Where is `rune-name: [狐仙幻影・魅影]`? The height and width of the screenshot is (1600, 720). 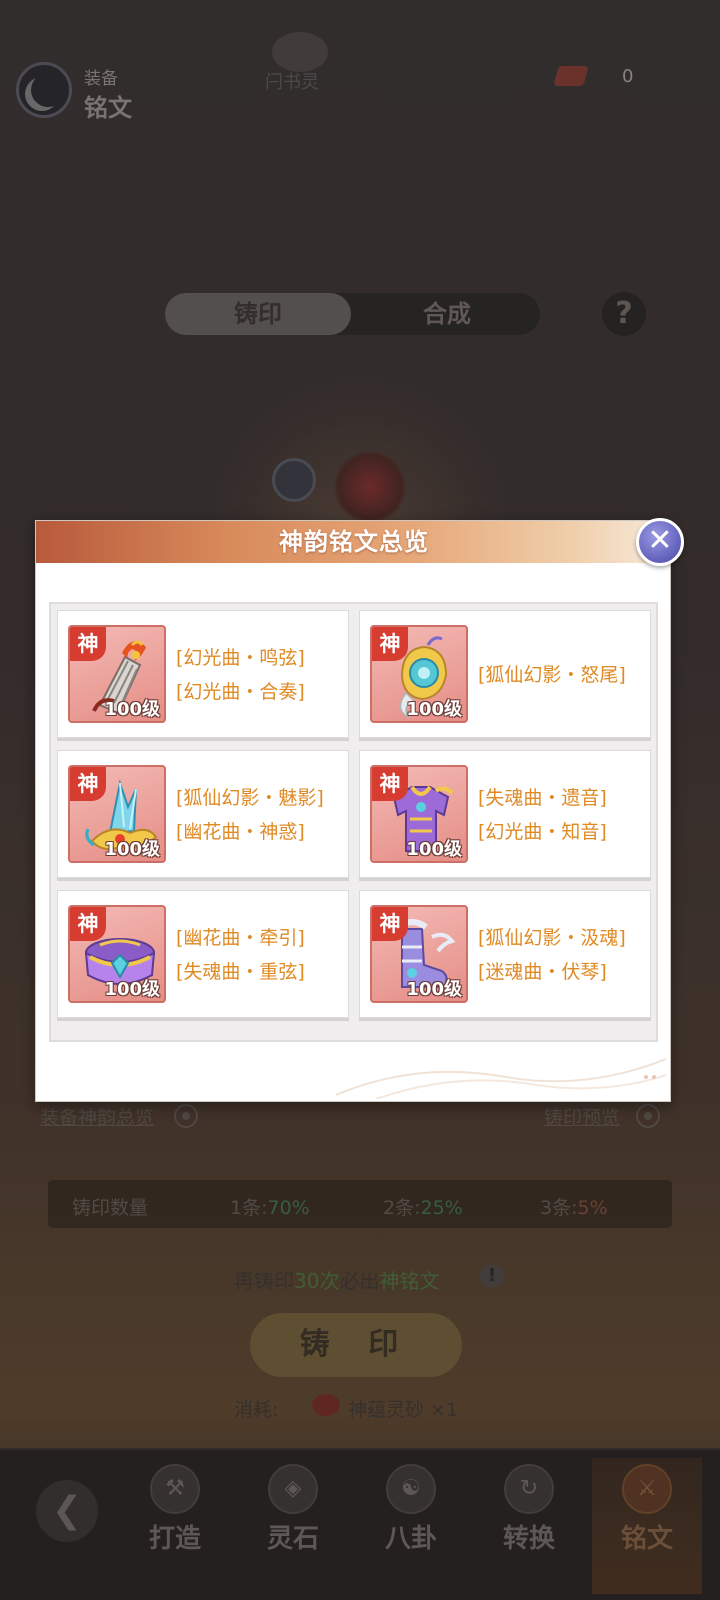
rune-name: [狐仙幻影・魅影] is located at coordinates (250, 798).